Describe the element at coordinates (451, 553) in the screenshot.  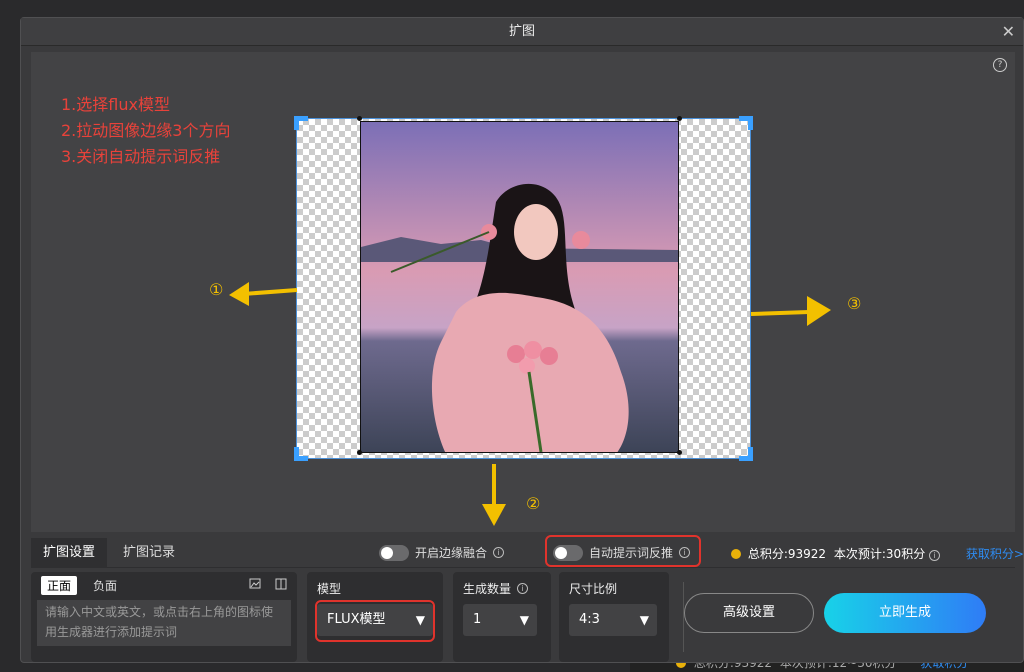
I see `edge-blend-label: 开启边缘融合` at that location.